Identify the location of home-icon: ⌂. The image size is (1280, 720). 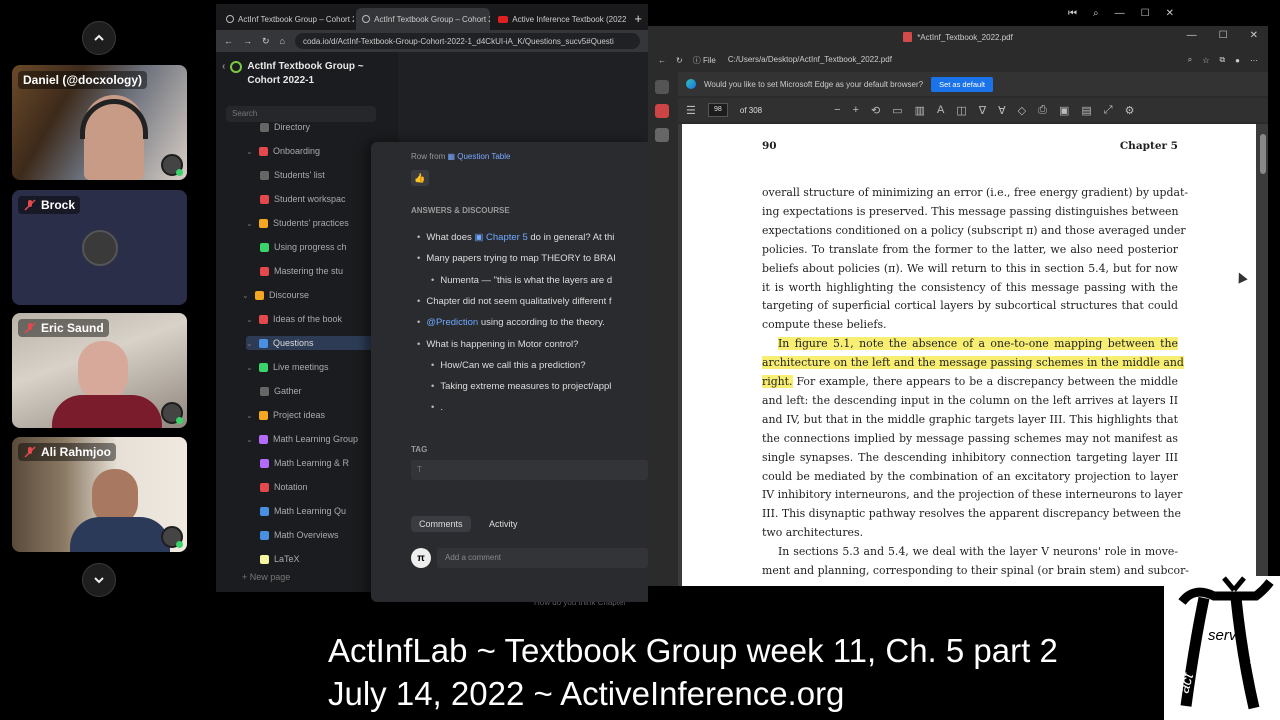
(282, 41).